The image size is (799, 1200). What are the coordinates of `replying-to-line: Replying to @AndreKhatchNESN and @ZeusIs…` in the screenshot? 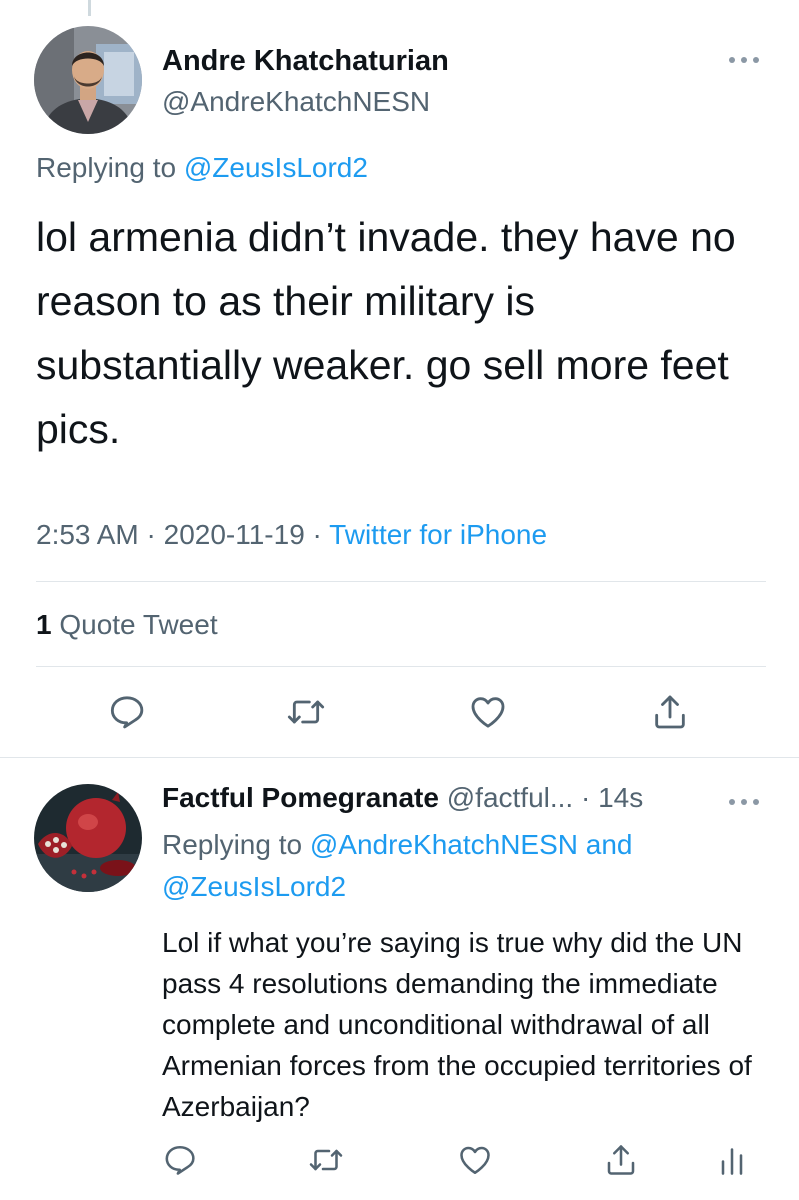 It's located at (462, 866).